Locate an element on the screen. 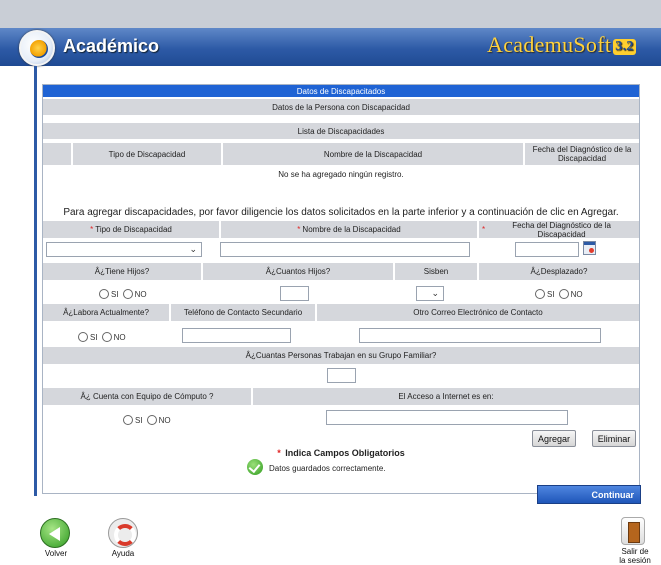  calendar-icon is located at coordinates (589, 248).